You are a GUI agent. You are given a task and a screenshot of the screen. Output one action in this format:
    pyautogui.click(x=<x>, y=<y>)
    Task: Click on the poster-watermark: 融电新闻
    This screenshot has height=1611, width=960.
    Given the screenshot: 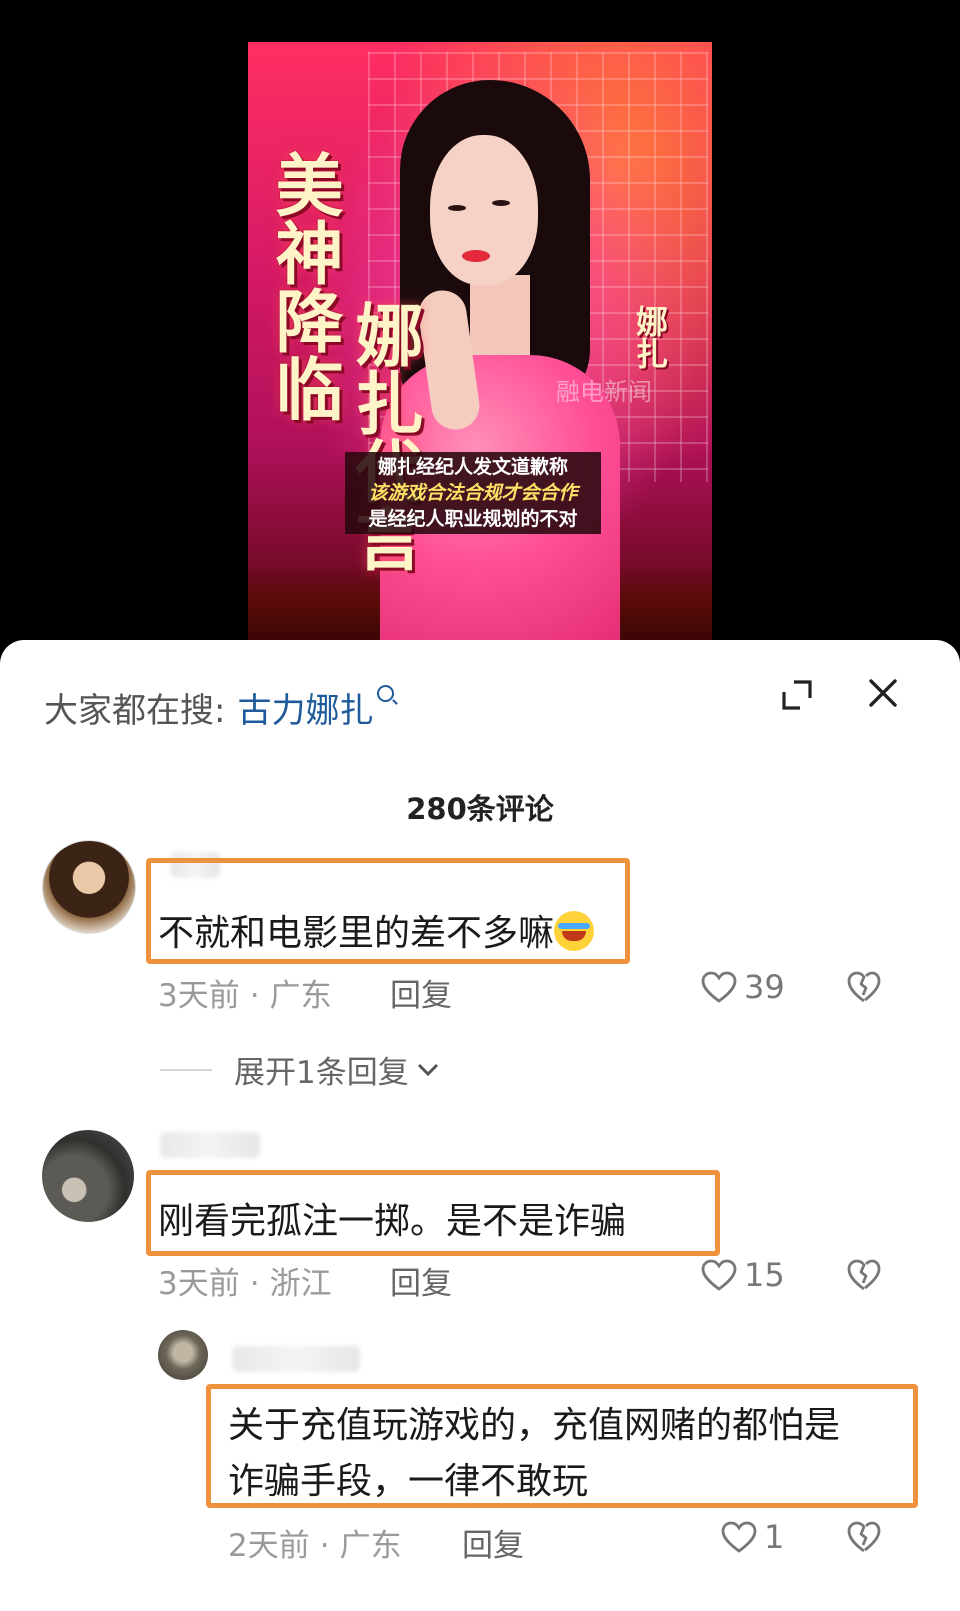 What is the action you would take?
    pyautogui.click(x=604, y=392)
    